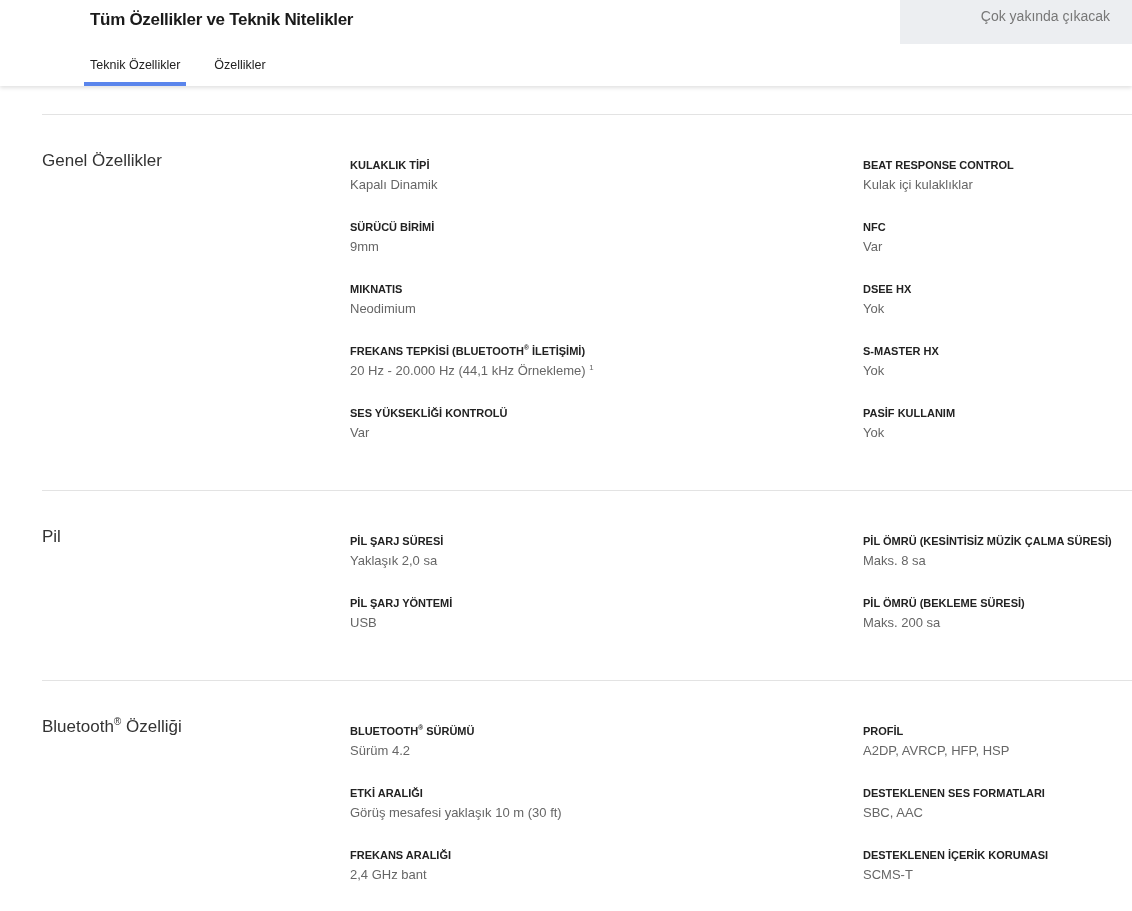 The image size is (1132, 911). I want to click on spec-label: FREKANS TEPKİSİ (BLUETOOTH$^{®}$ İLETİŞİMİ), so click(468, 351).